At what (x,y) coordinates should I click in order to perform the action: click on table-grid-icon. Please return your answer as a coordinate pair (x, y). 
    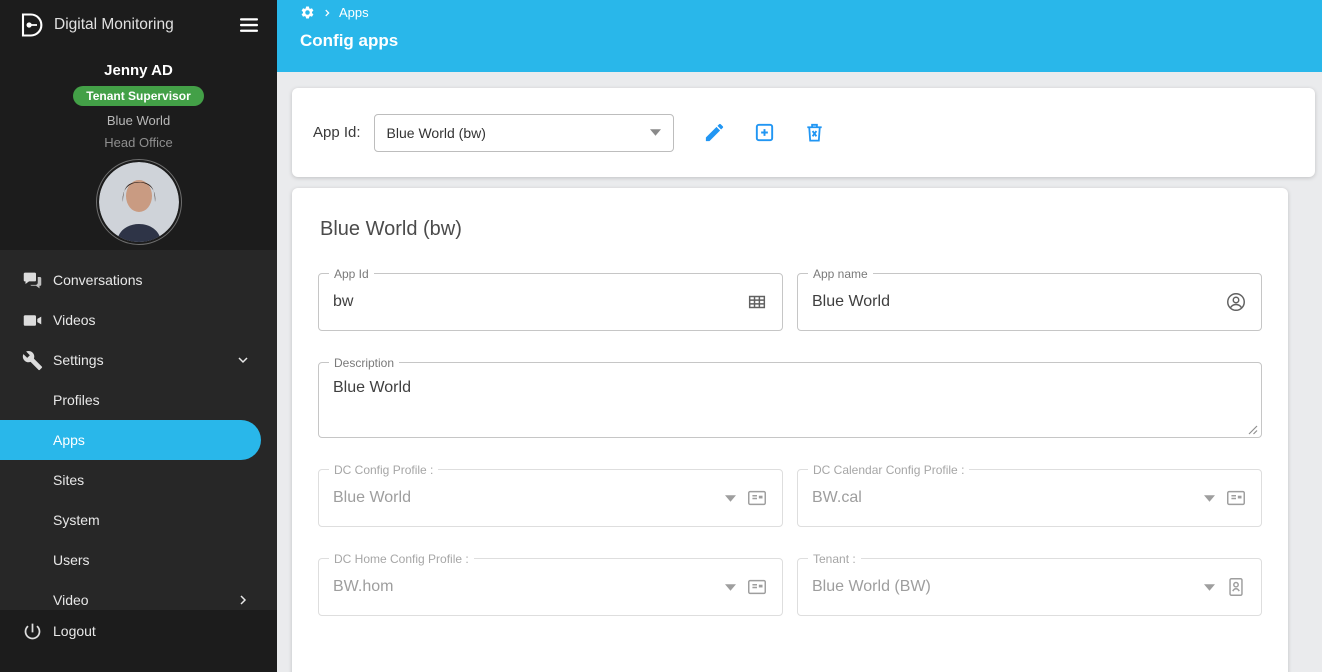
    Looking at the image, I should click on (757, 302).